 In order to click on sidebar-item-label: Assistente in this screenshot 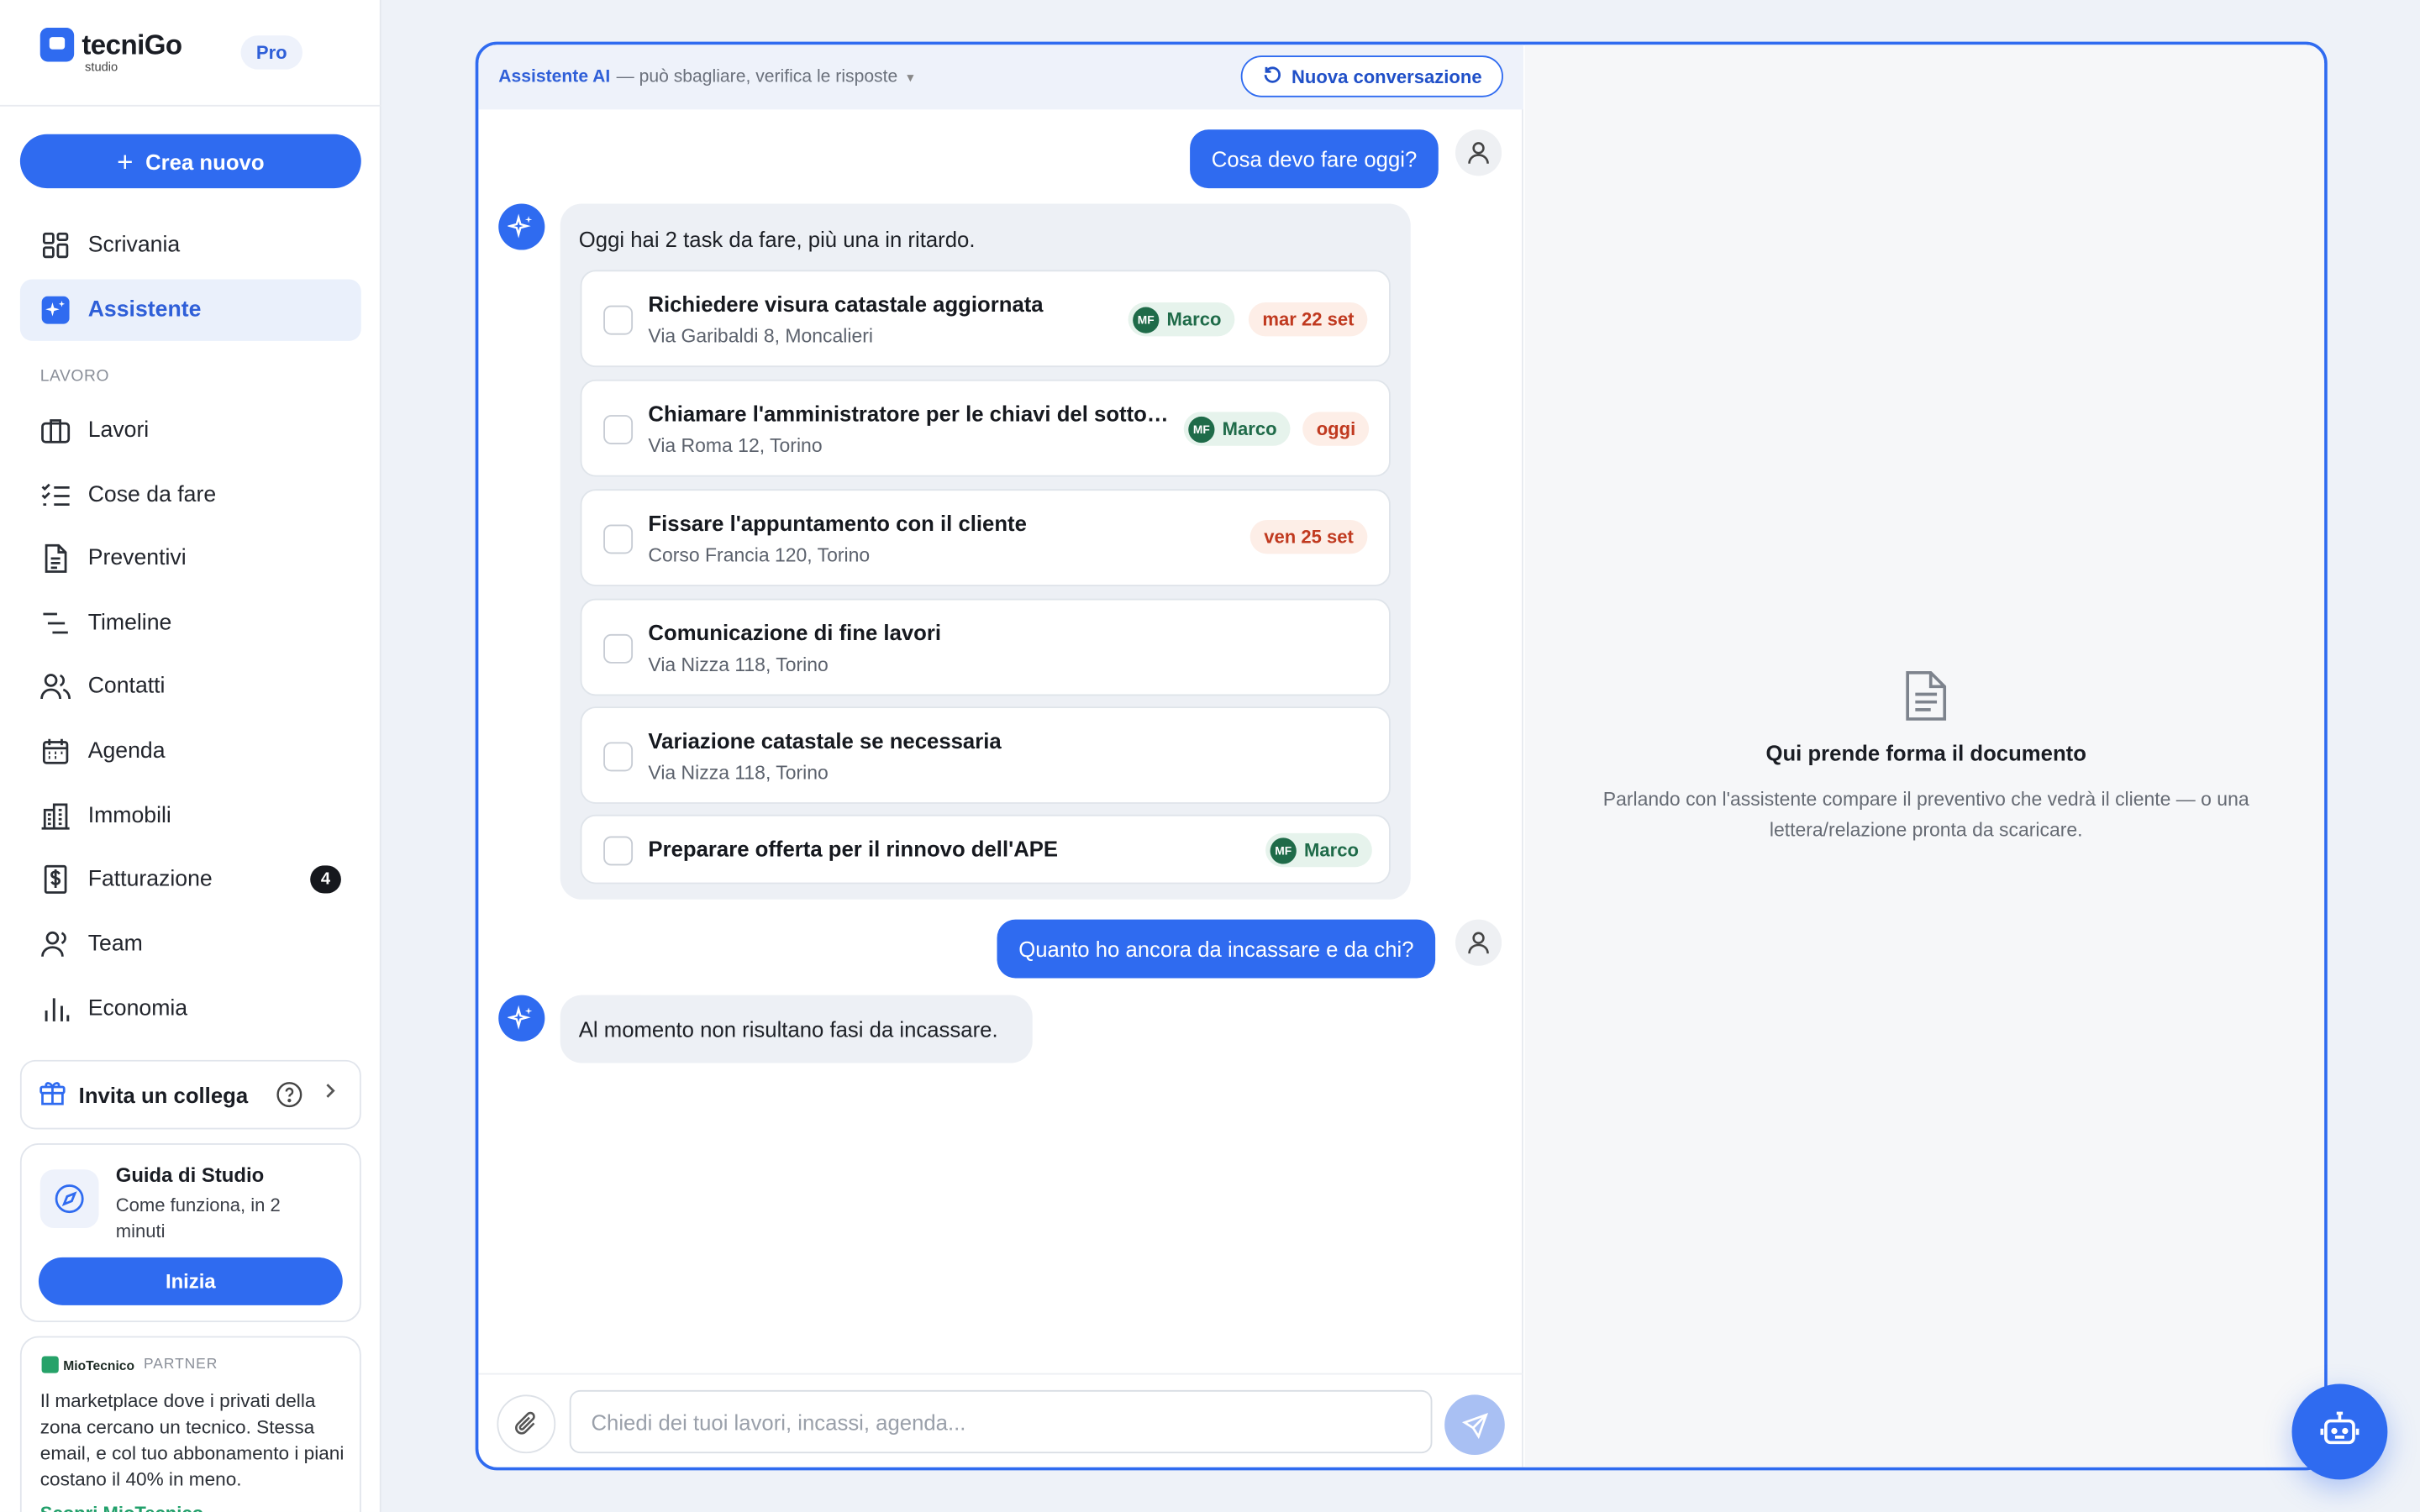, I will do `click(144, 310)`.